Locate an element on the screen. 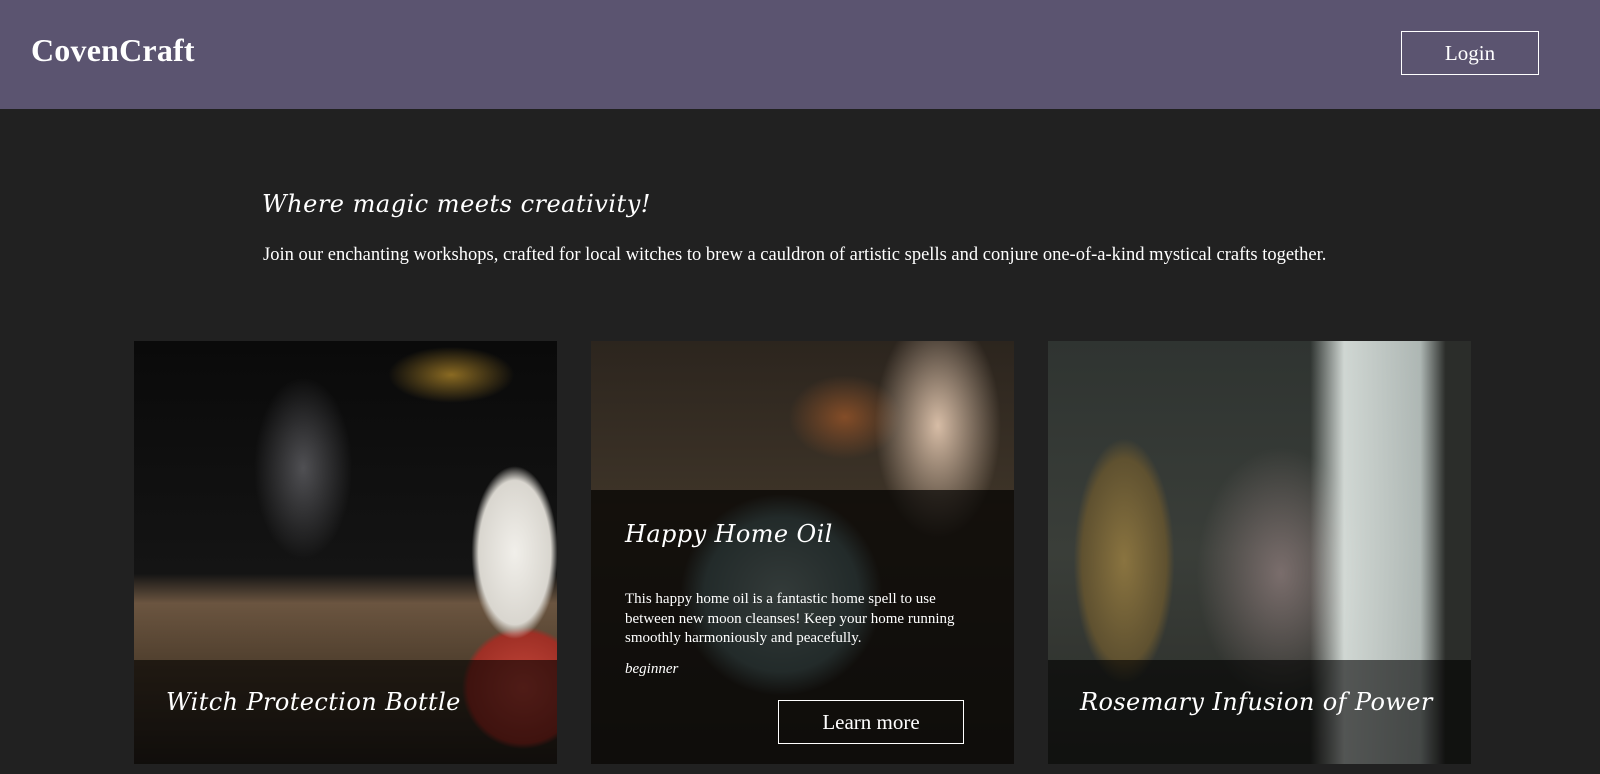  card-title-bar: Witch Protection Bottle is located at coordinates (345, 712).